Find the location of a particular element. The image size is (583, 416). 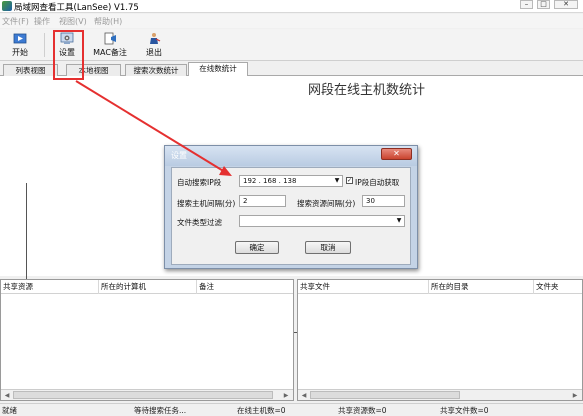

close-button: ✕ is located at coordinates (566, 4).